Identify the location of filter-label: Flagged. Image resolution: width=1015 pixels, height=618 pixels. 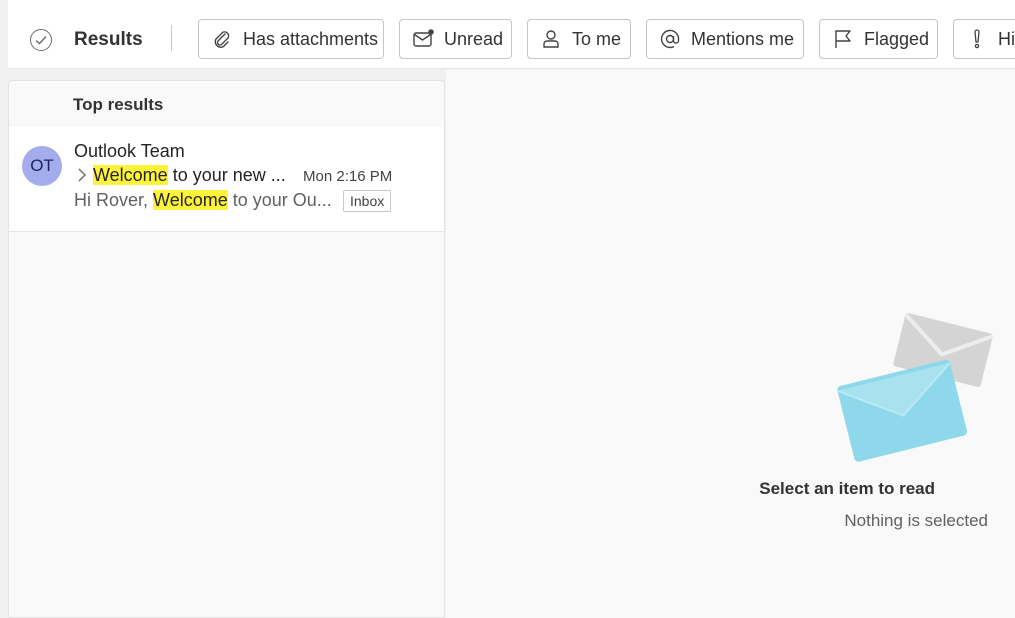
(897, 38).